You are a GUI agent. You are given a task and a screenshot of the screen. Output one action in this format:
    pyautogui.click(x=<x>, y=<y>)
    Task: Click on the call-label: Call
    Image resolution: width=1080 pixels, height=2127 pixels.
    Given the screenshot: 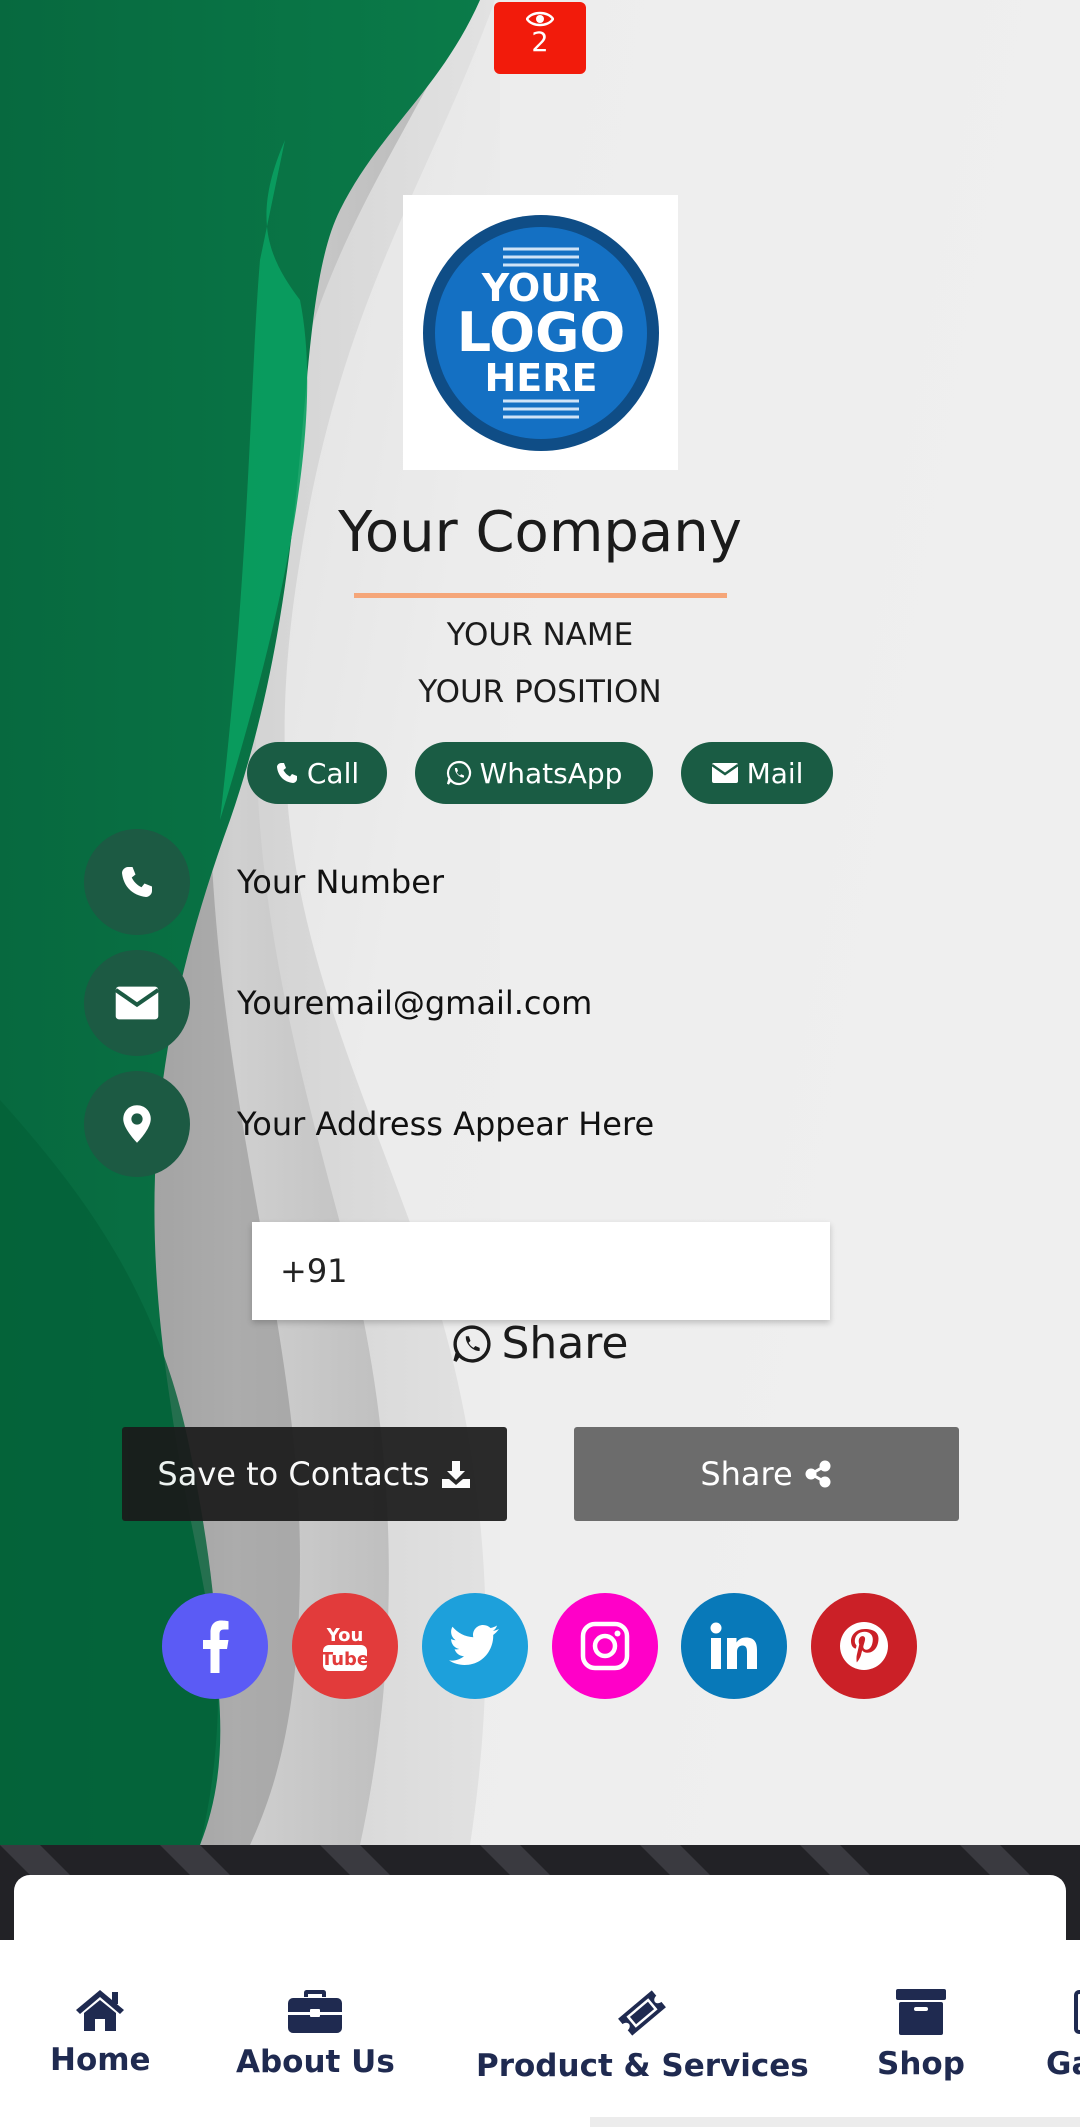 What is the action you would take?
    pyautogui.click(x=333, y=773)
    